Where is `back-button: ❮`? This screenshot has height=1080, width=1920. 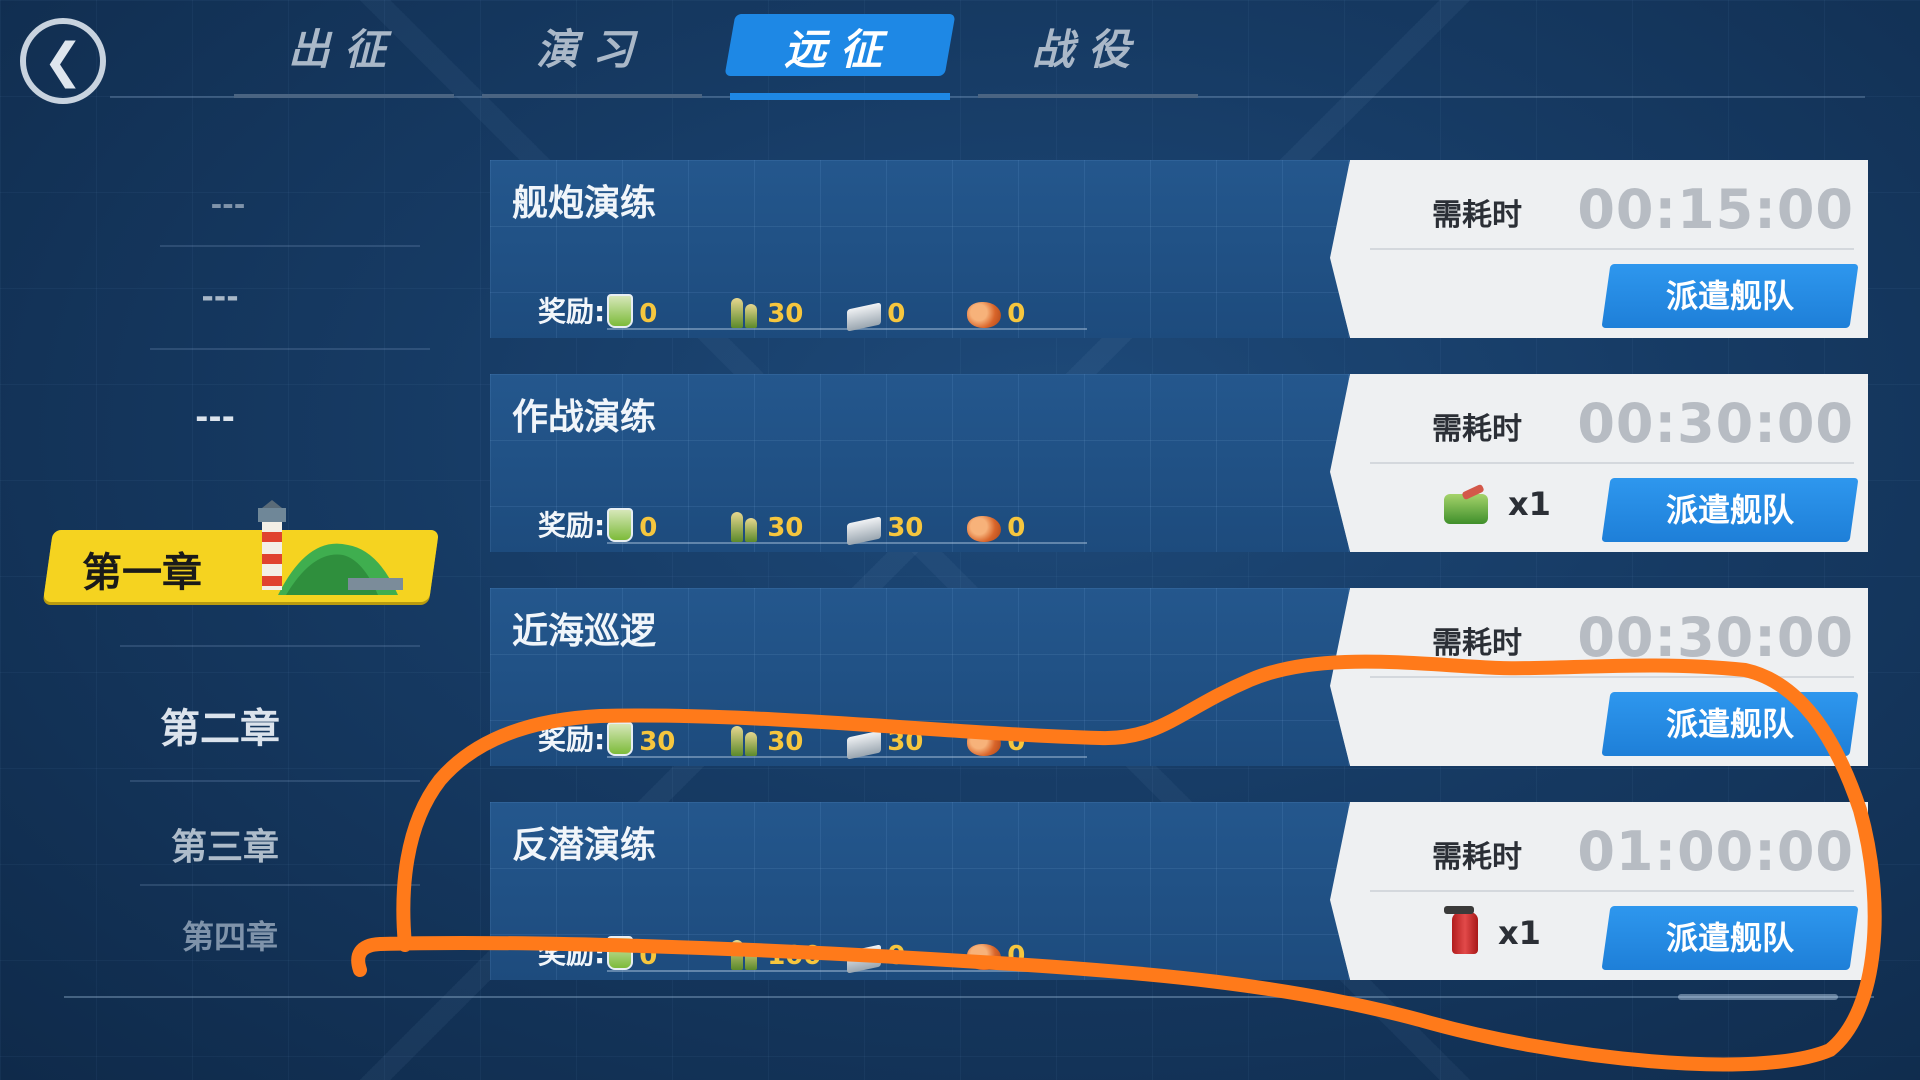
back-button: ❮ is located at coordinates (63, 61).